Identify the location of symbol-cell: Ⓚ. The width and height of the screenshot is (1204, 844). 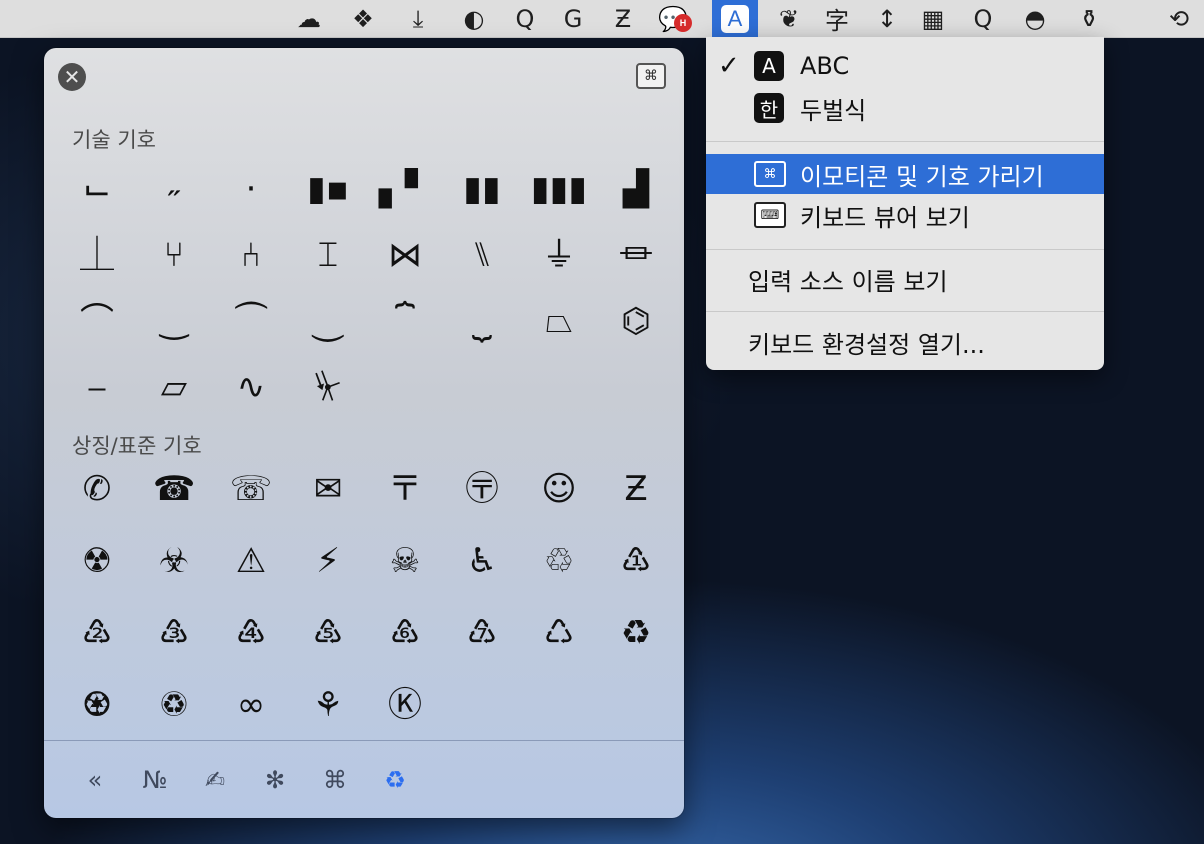
(405, 705).